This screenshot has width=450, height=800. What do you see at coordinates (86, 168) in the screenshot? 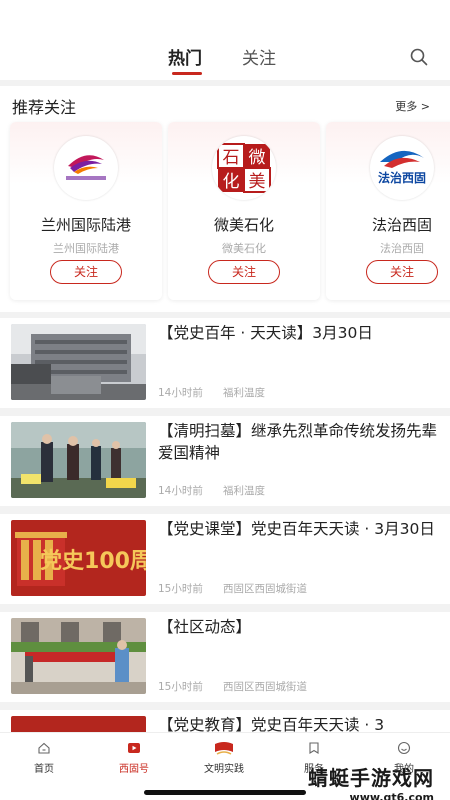
I see `lanzhou-port-logo` at bounding box center [86, 168].